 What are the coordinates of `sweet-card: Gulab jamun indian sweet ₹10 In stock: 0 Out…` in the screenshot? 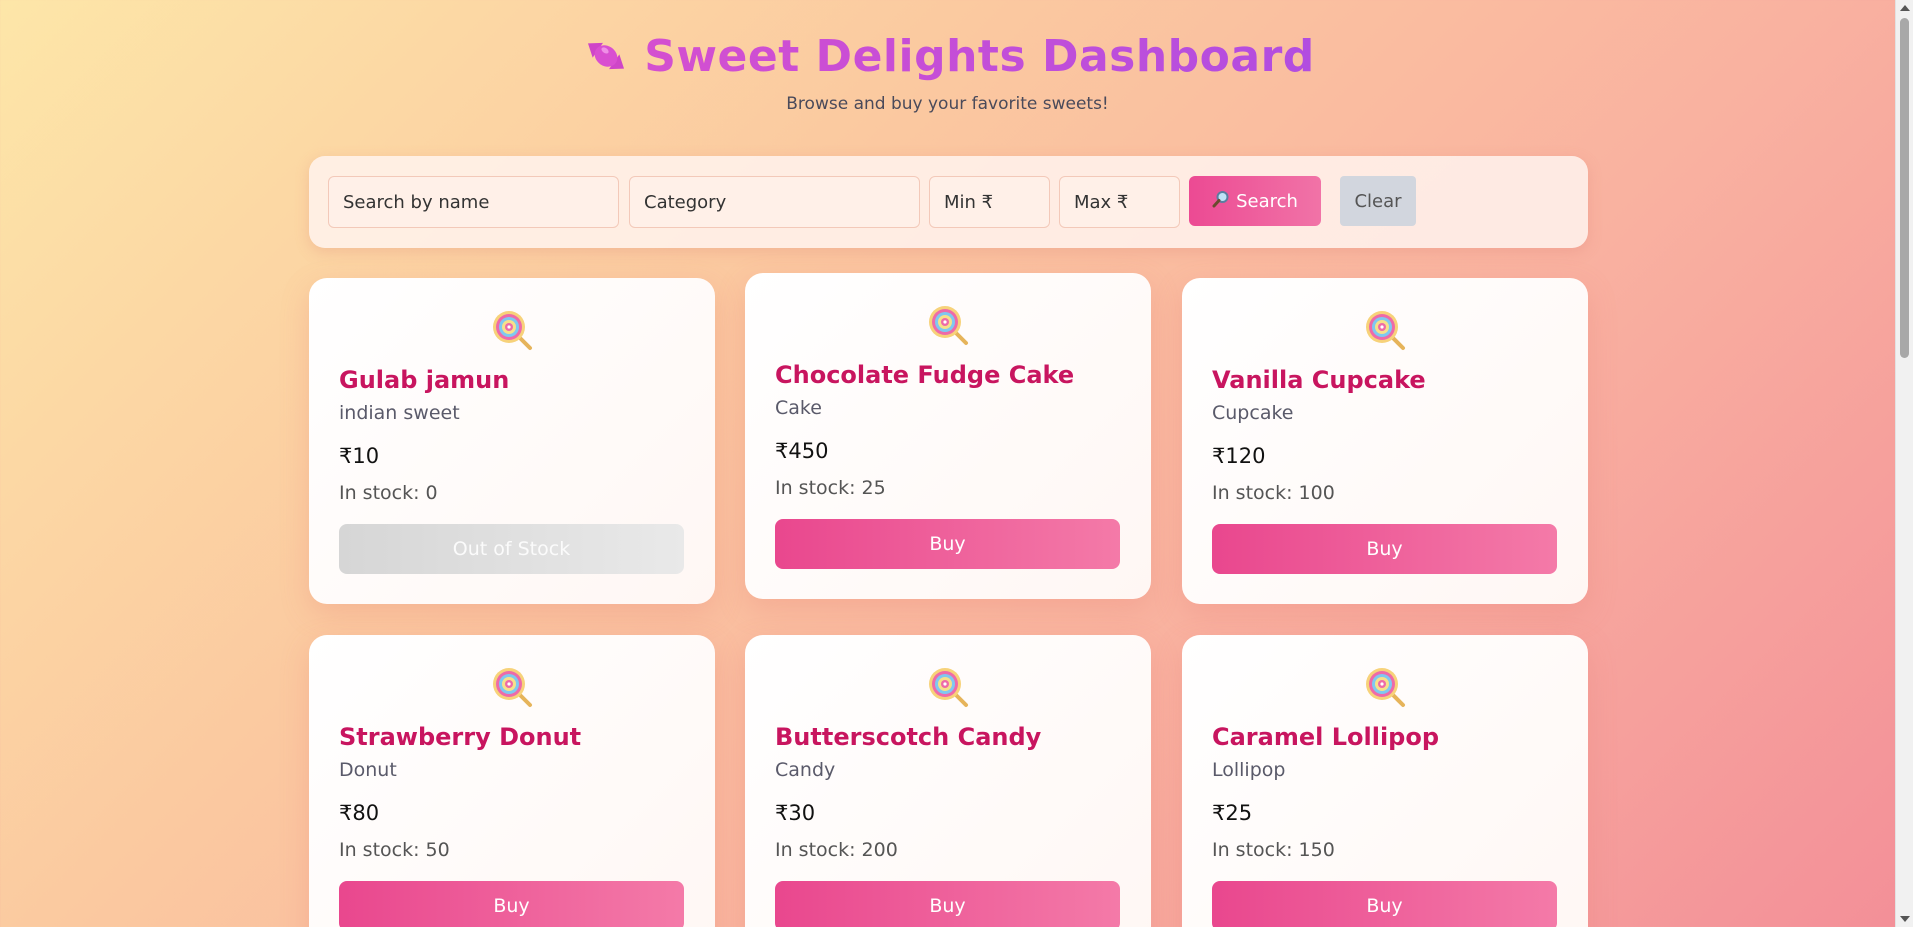 It's located at (512, 441).